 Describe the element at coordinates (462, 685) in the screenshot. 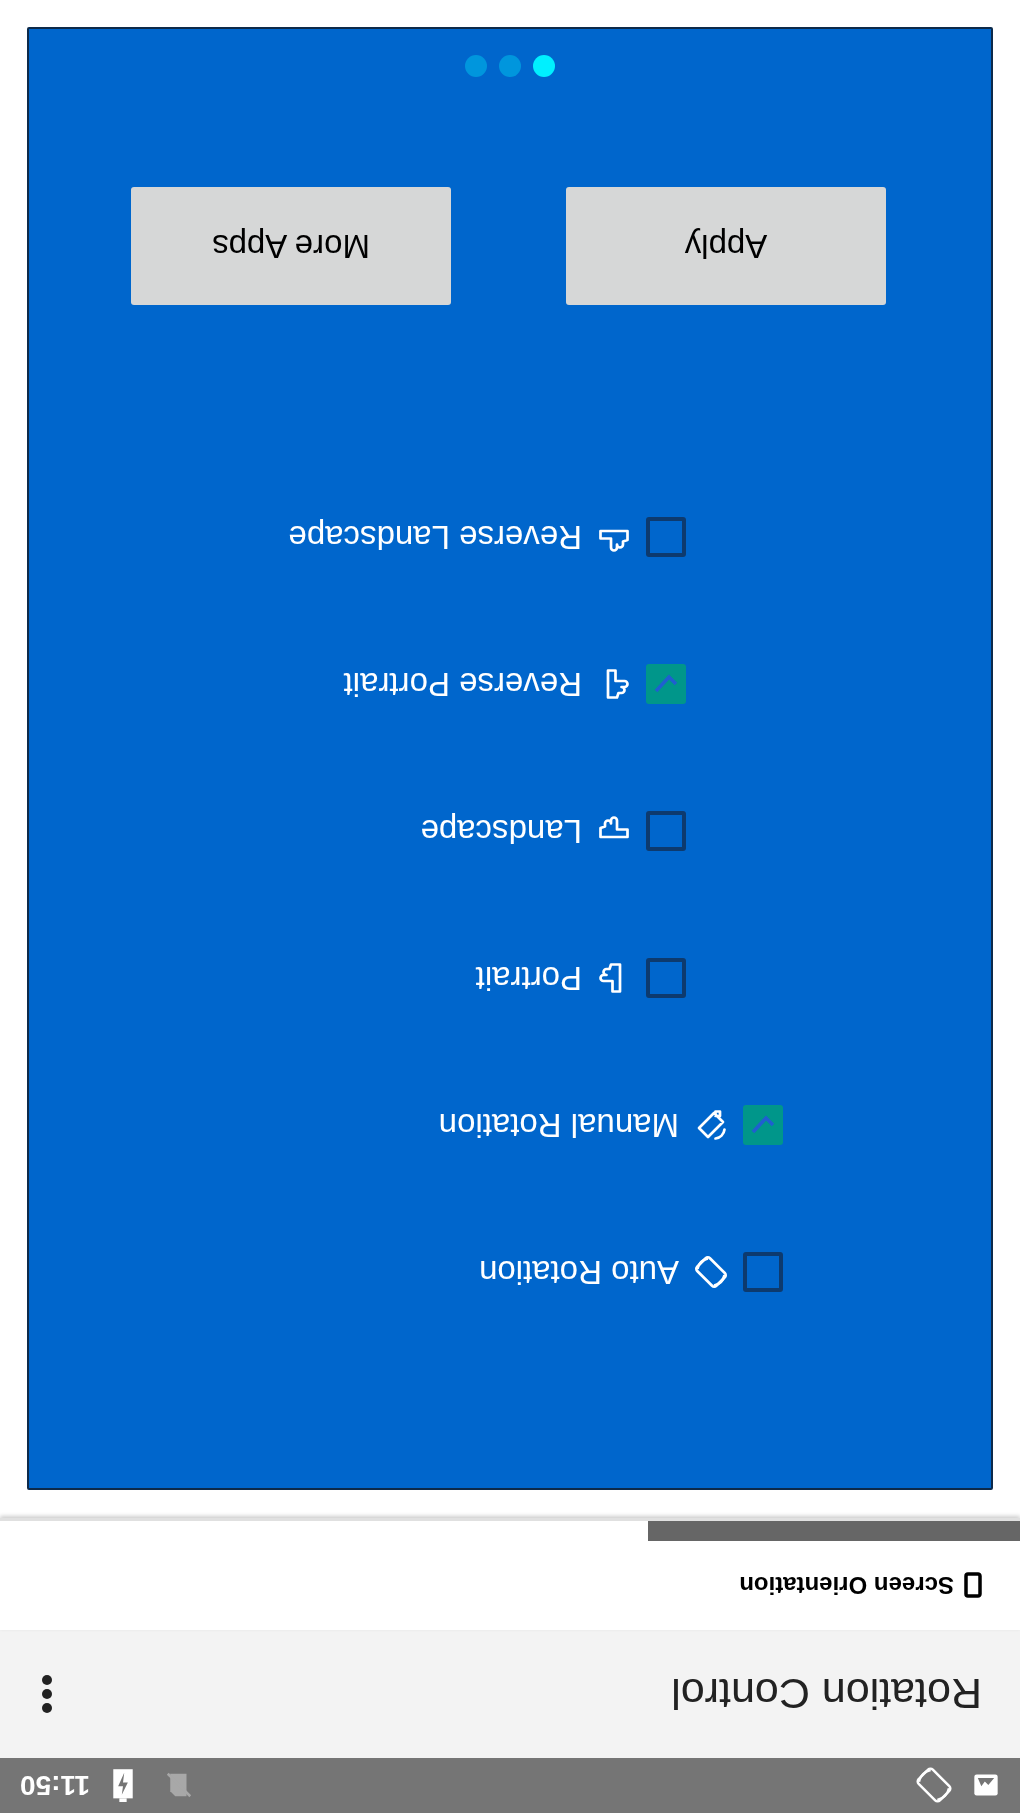

I see `option-label: Reverse Portrait` at that location.